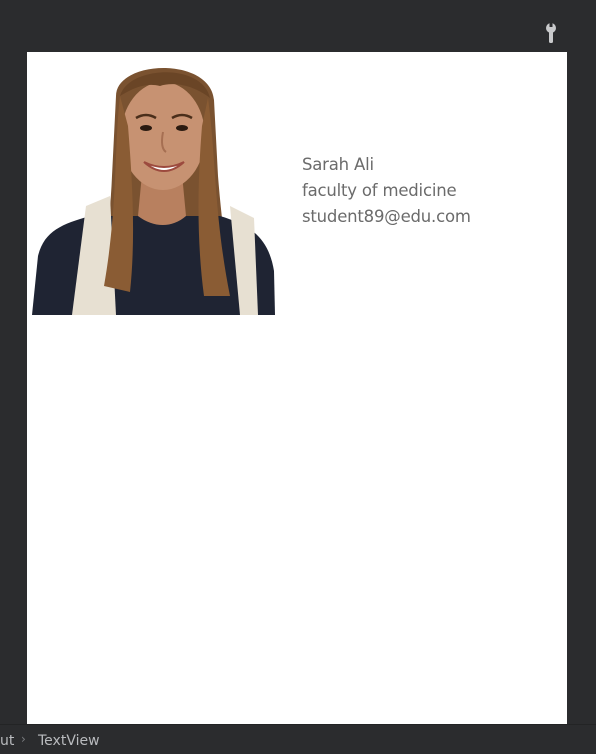 This screenshot has width=596, height=754. I want to click on student-faculty: faculty of medicine, so click(386, 191).